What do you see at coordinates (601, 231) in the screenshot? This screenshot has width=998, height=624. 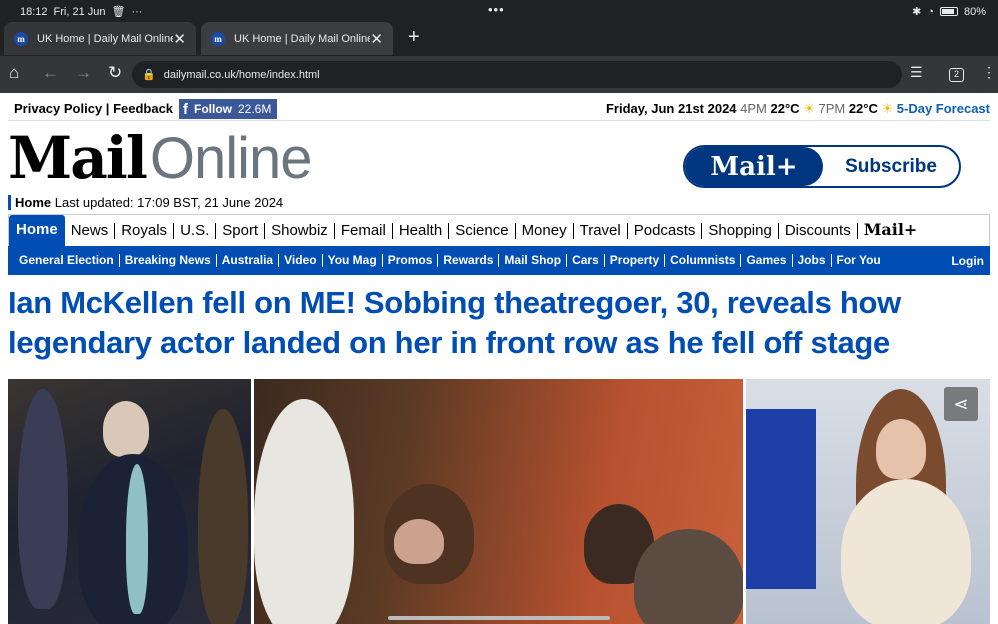 I see `nav-item: Travel` at bounding box center [601, 231].